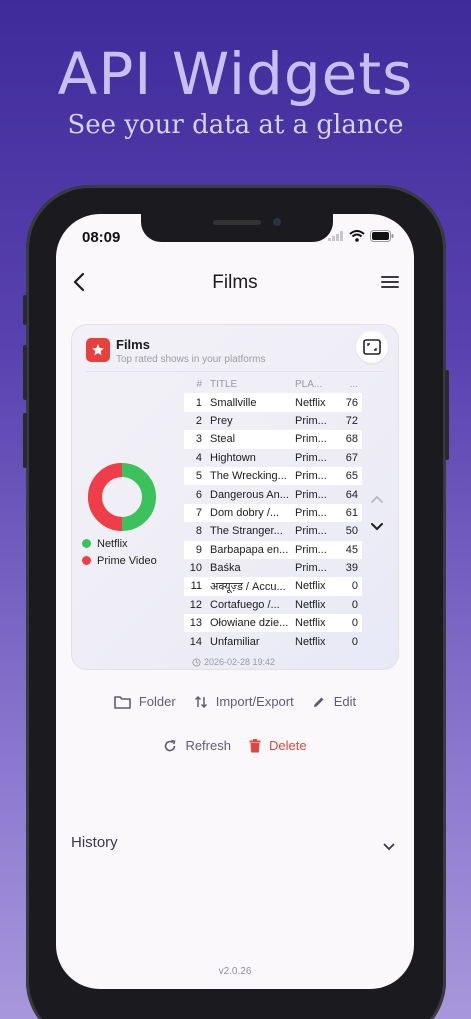  Describe the element at coordinates (351, 402) in the screenshot. I see `row-value: 76` at that location.